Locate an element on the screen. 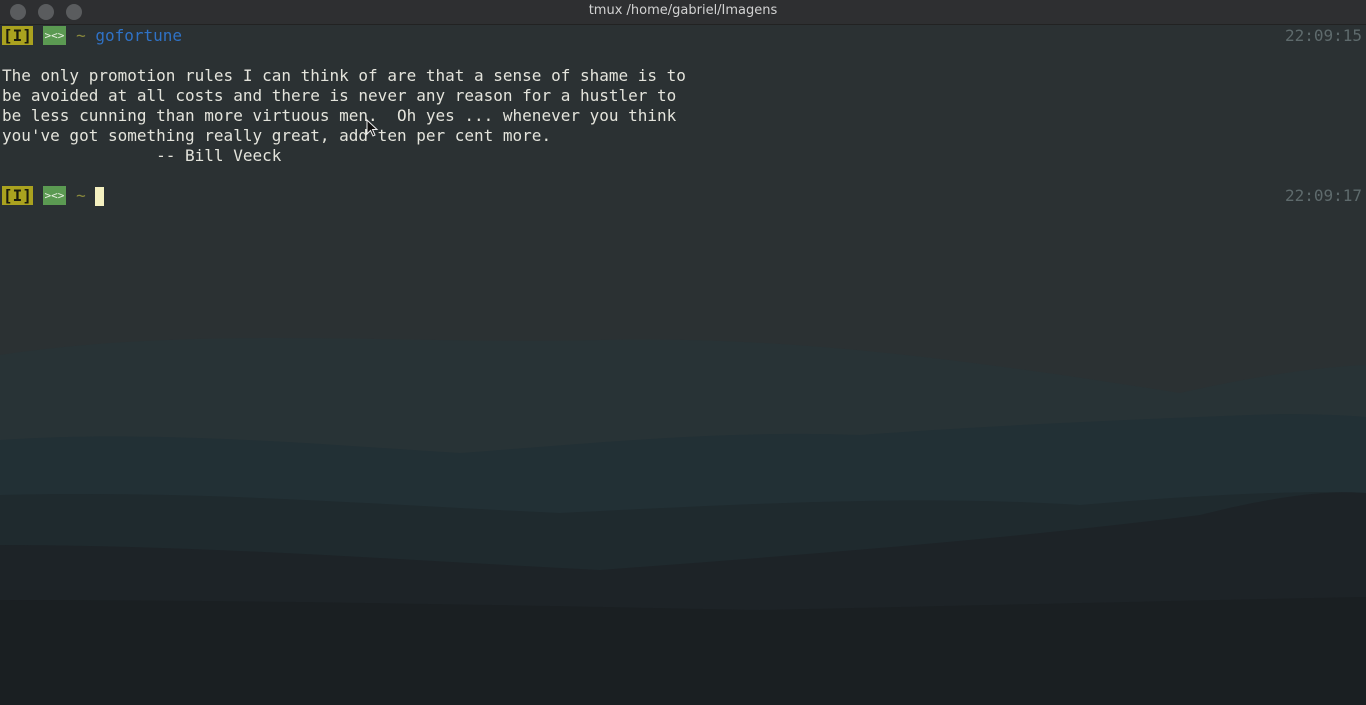  window-title: tmux /home/gabriel/Imagens is located at coordinates (683, 10).